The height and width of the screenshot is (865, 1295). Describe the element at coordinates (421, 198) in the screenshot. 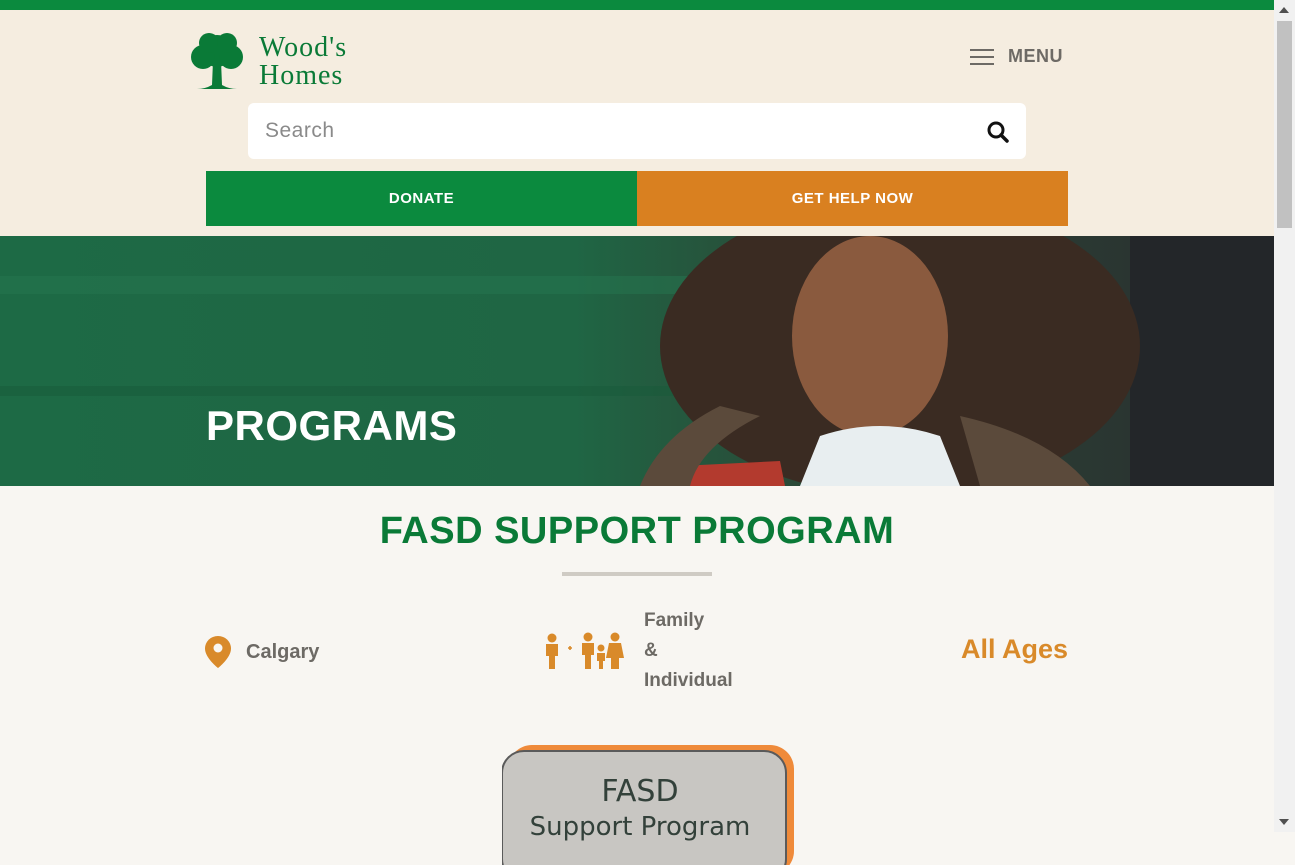

I see `donate-button: DONATE` at that location.